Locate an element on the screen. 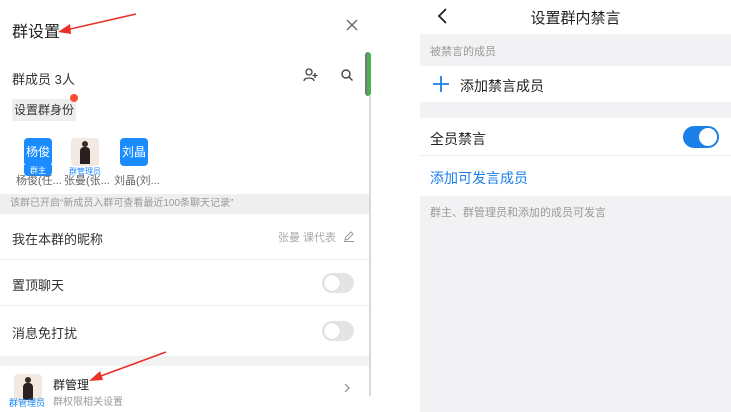 The height and width of the screenshot is (412, 731). edit-icon is located at coordinates (349, 236).